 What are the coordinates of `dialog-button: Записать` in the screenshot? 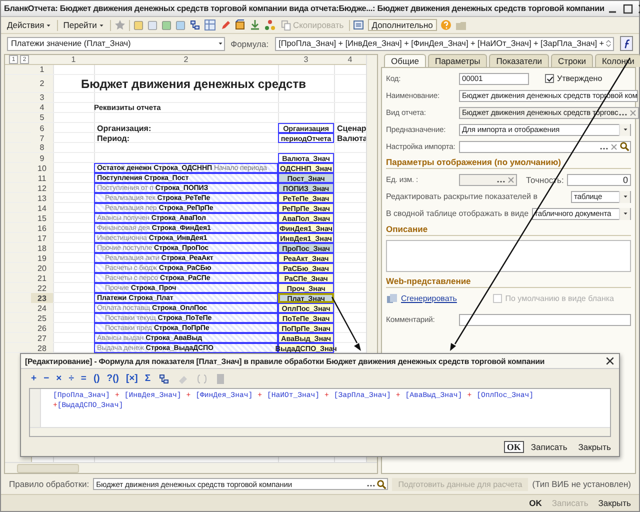 It's located at (549, 446).